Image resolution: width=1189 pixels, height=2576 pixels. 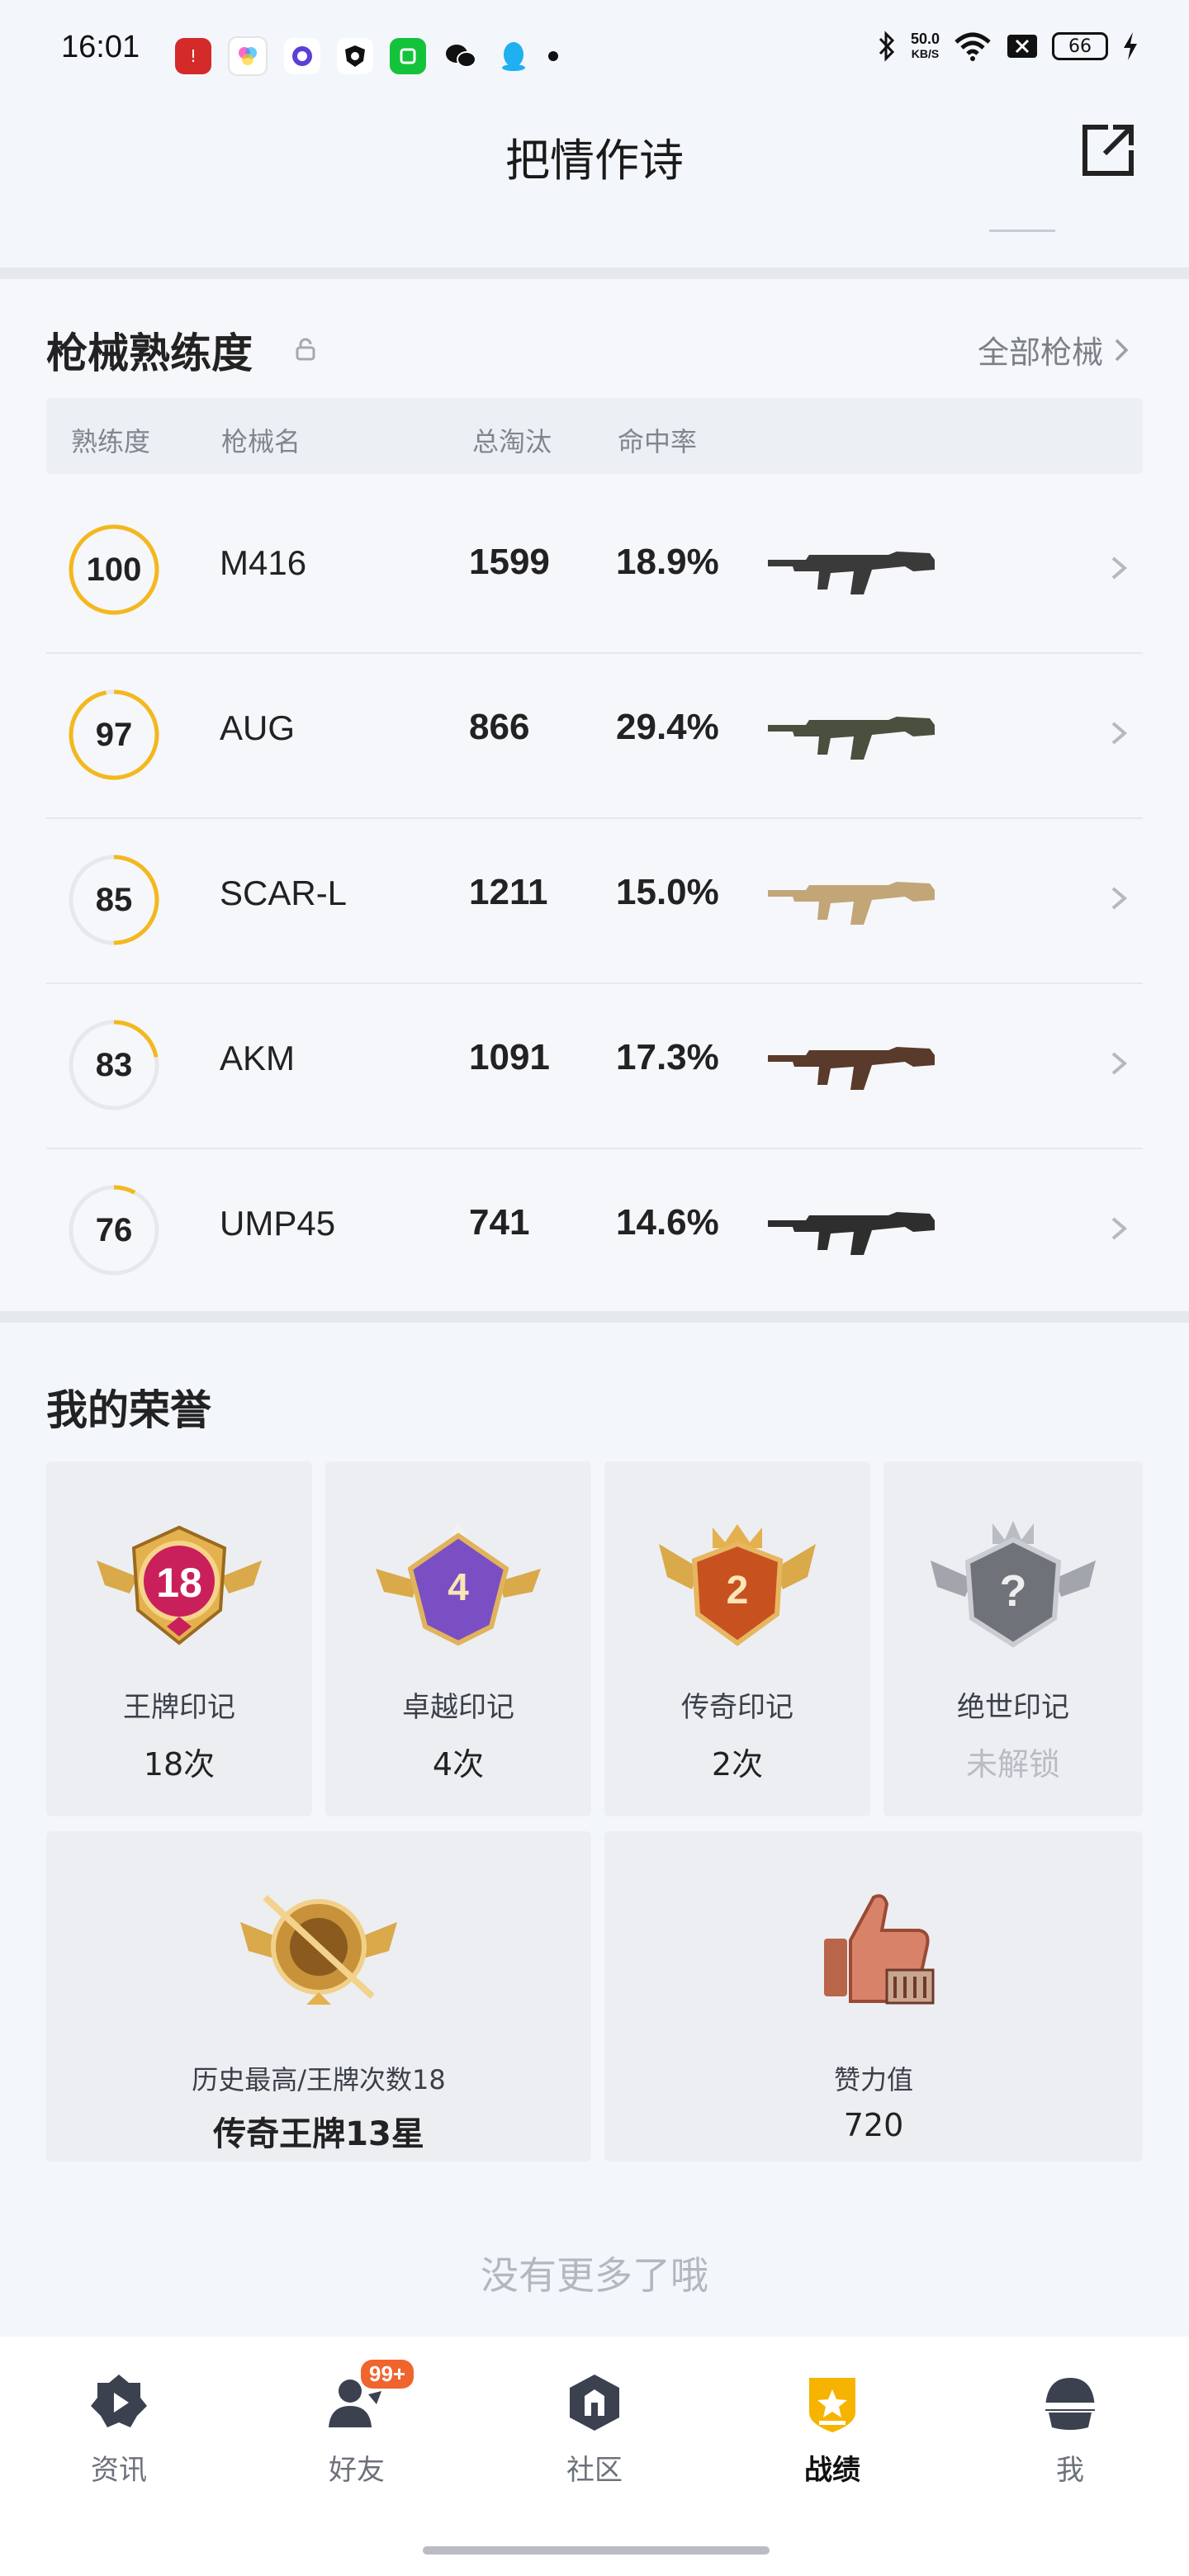 What do you see at coordinates (261, 441) in the screenshot?
I see `col-weapon-name: 枪械名` at bounding box center [261, 441].